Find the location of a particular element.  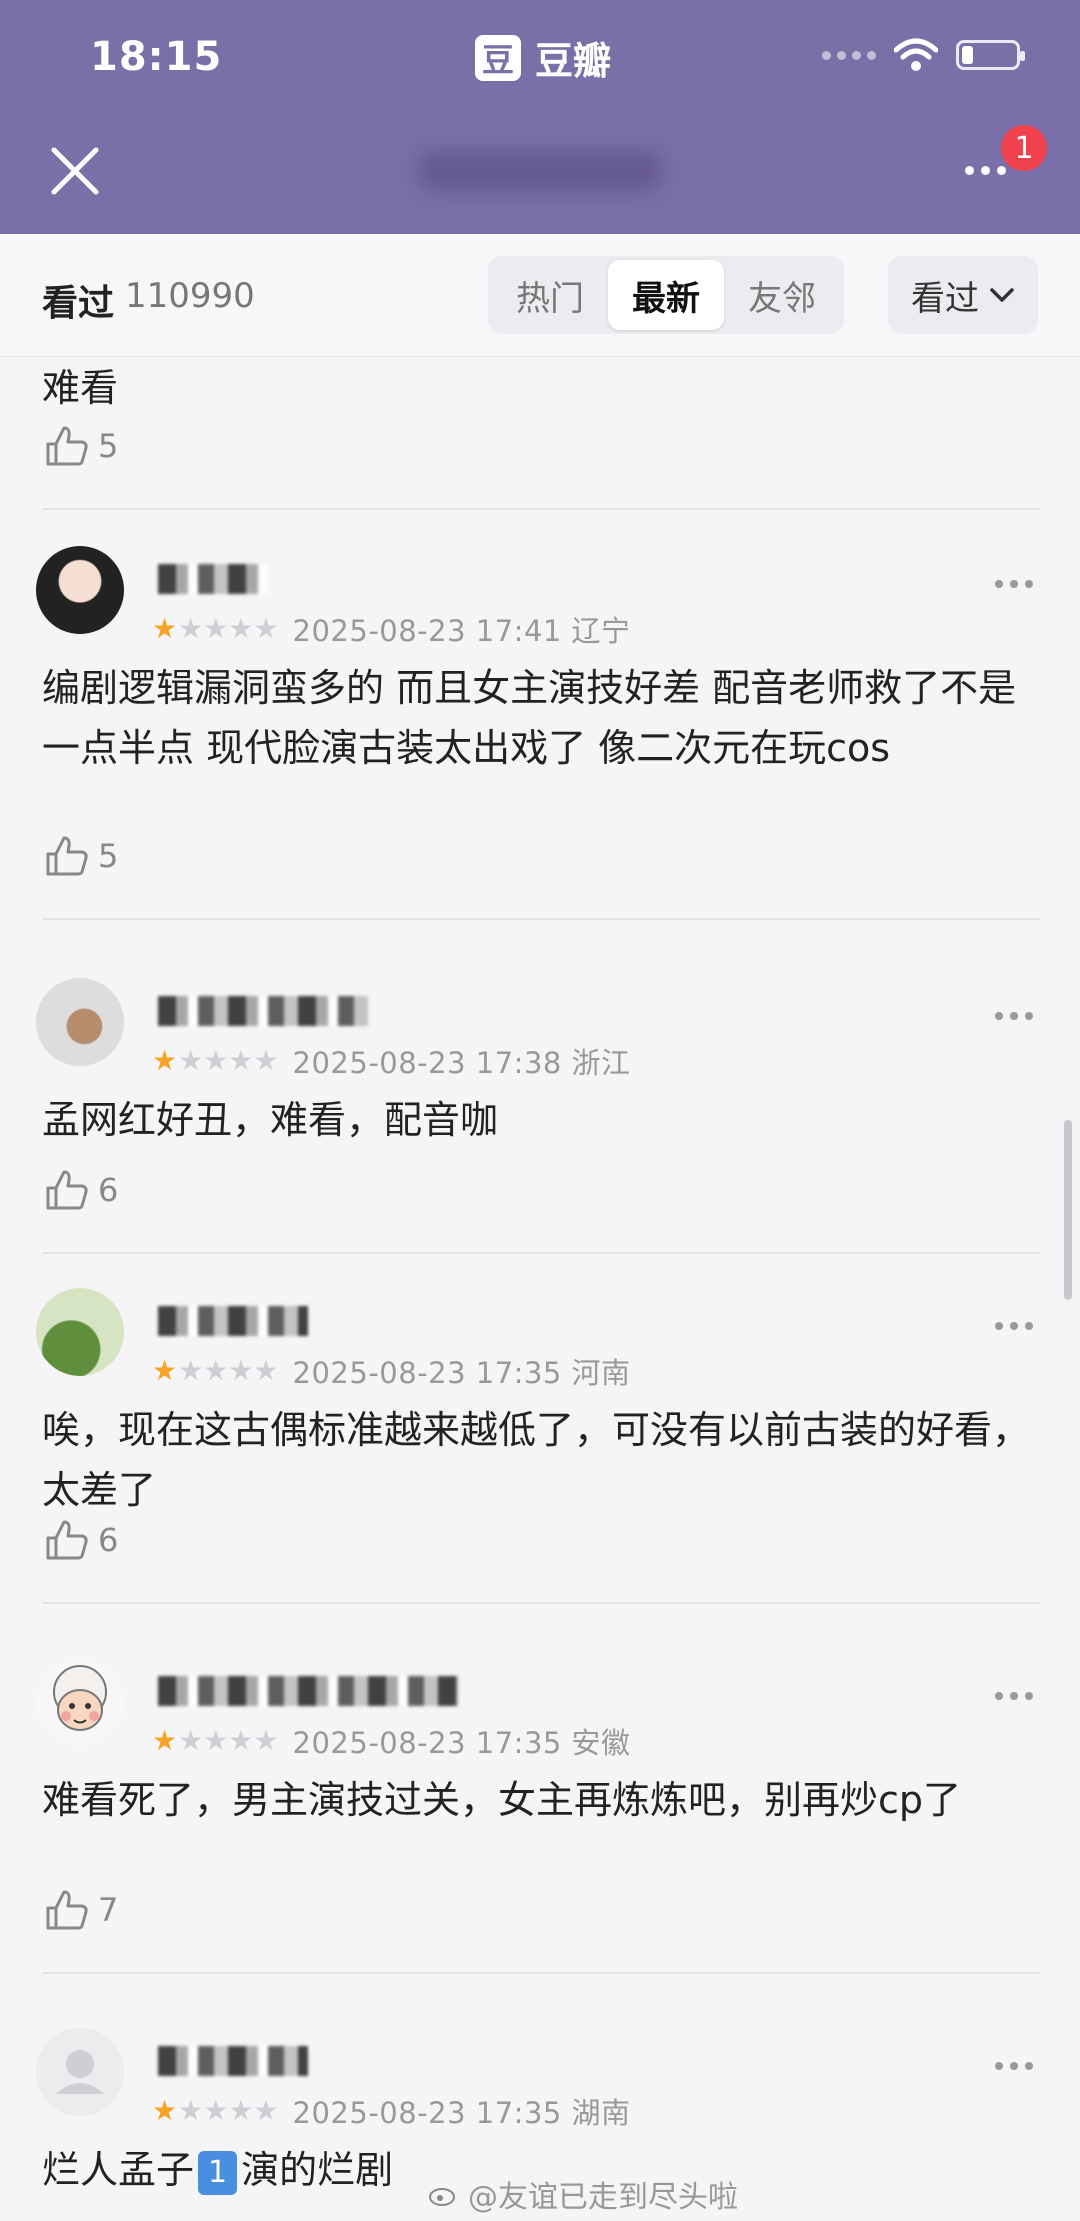

comment-meta: 2025-08-23 17:41 辽宁 is located at coordinates (461, 631).